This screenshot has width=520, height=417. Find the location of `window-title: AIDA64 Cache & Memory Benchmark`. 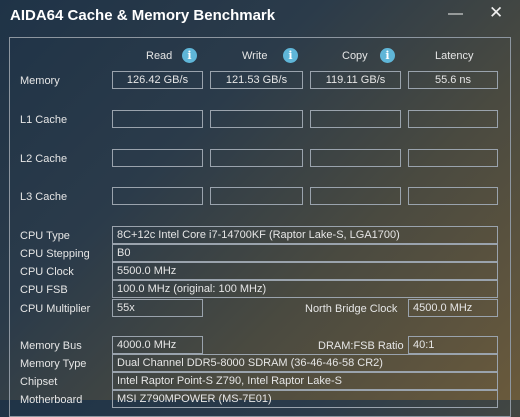

window-title: AIDA64 Cache & Memory Benchmark is located at coordinates (143, 15).